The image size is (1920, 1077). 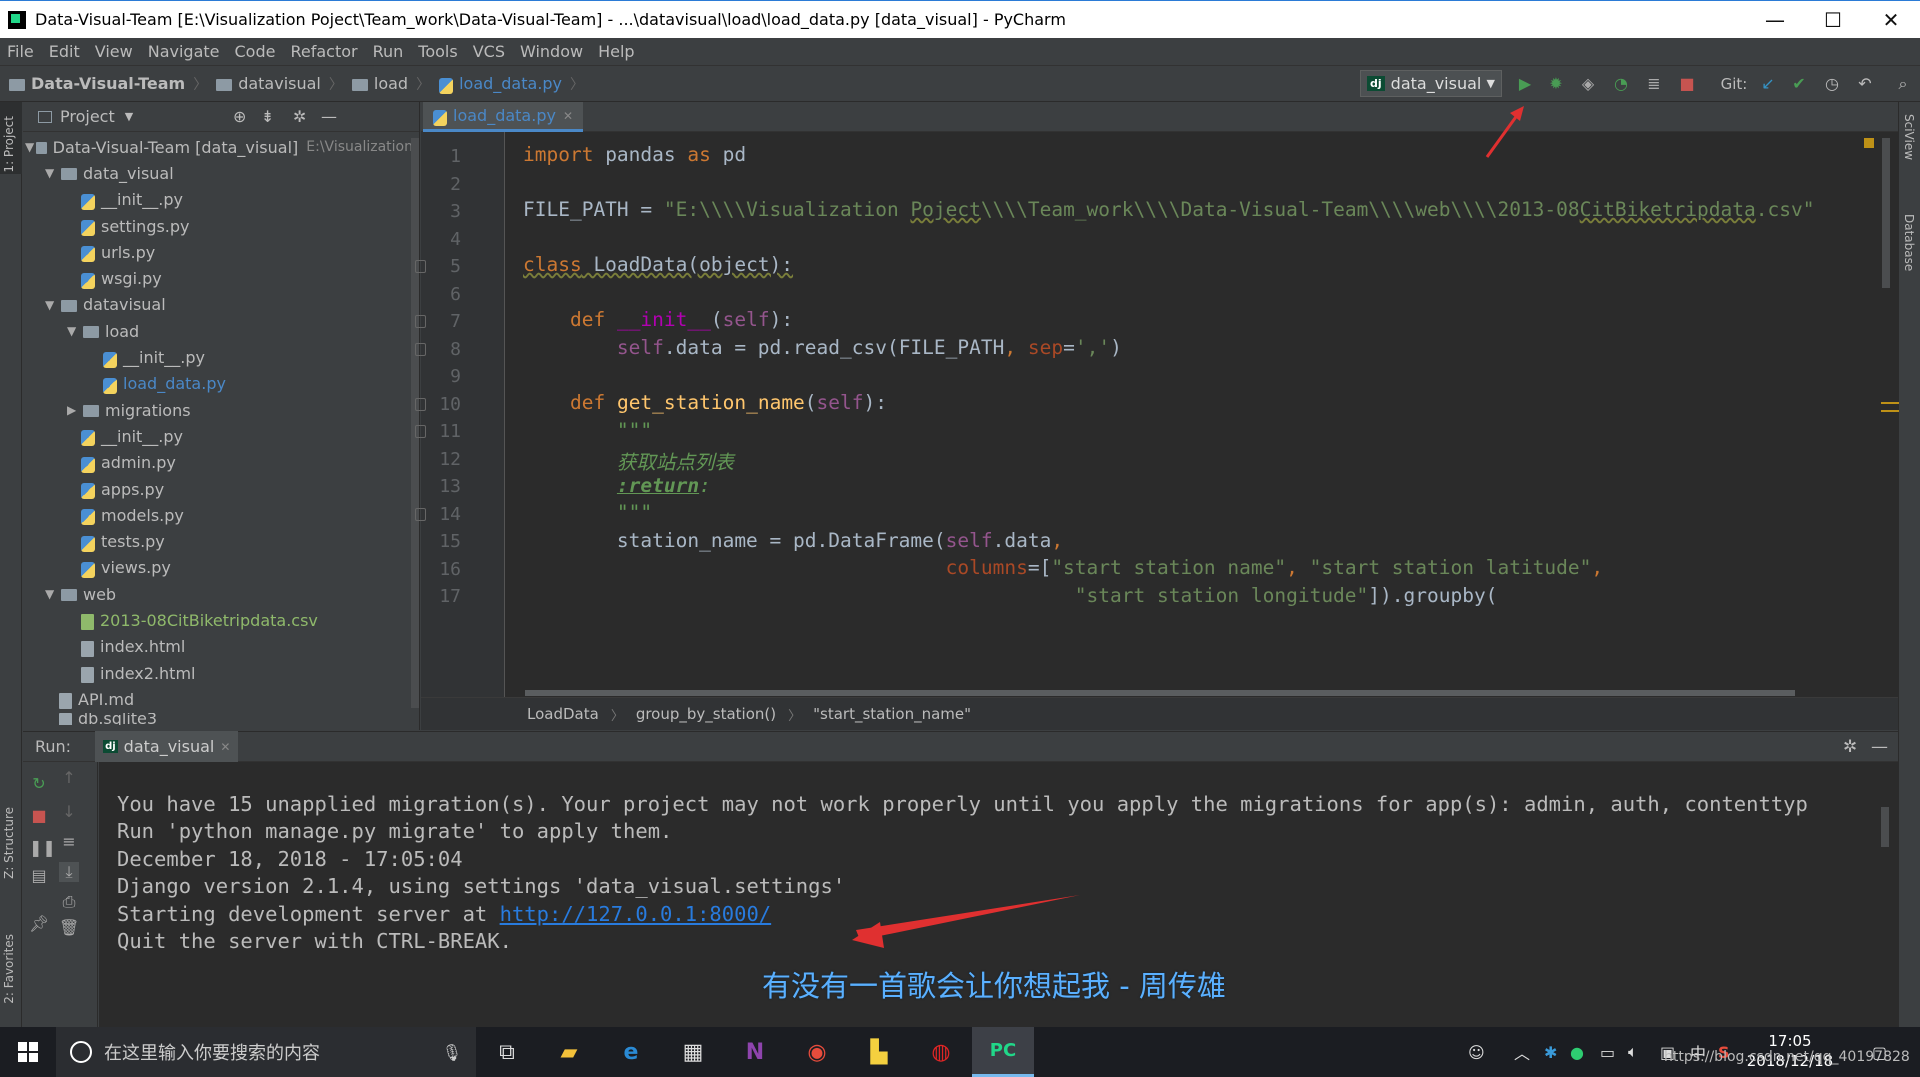 What do you see at coordinates (65, 51) in the screenshot?
I see `menu-edit: Edit` at bounding box center [65, 51].